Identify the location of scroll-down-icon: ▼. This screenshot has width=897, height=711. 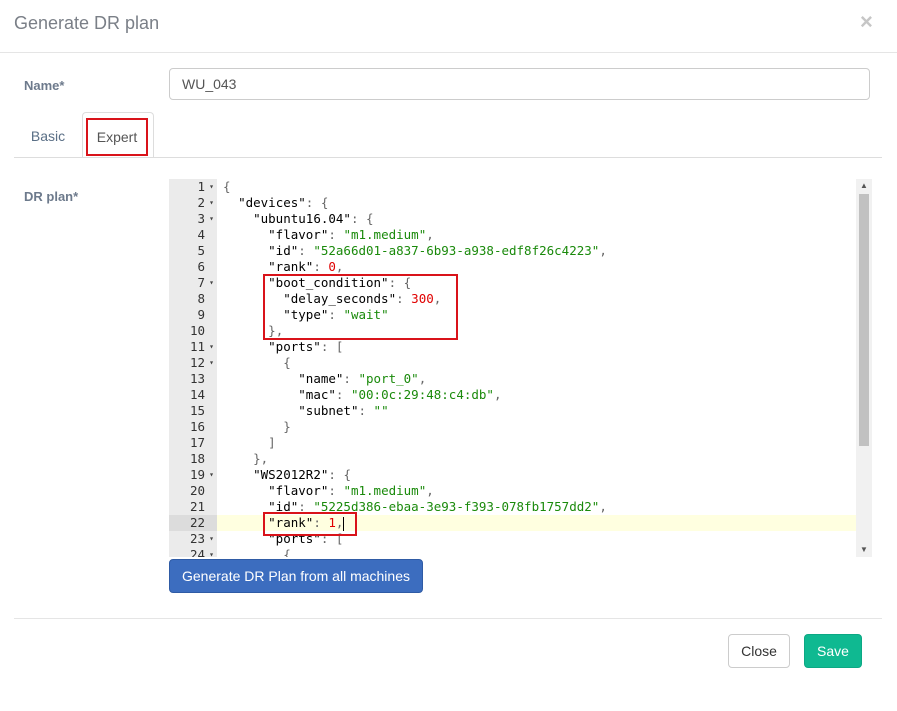
(864, 549).